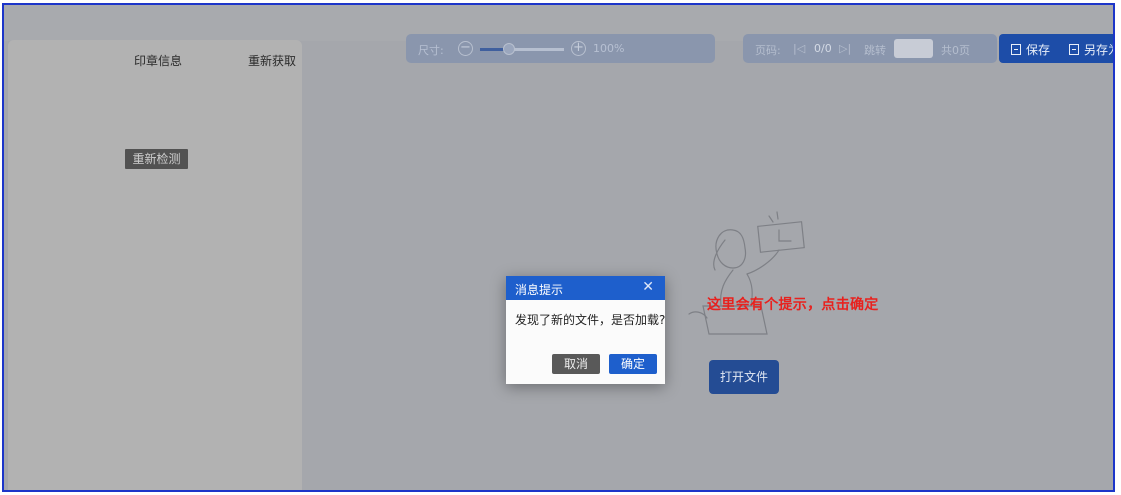 This screenshot has width=1121, height=495. Describe the element at coordinates (1016, 49) in the screenshot. I see `save-icon` at that location.